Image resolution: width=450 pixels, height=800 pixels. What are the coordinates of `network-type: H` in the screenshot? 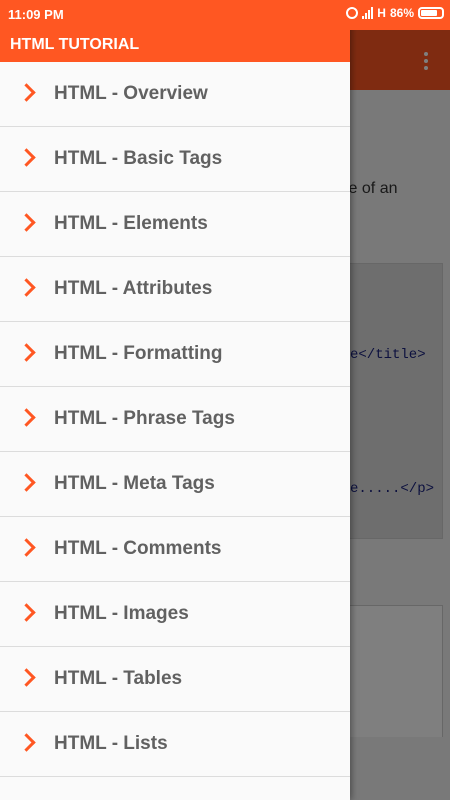 It's located at (381, 13).